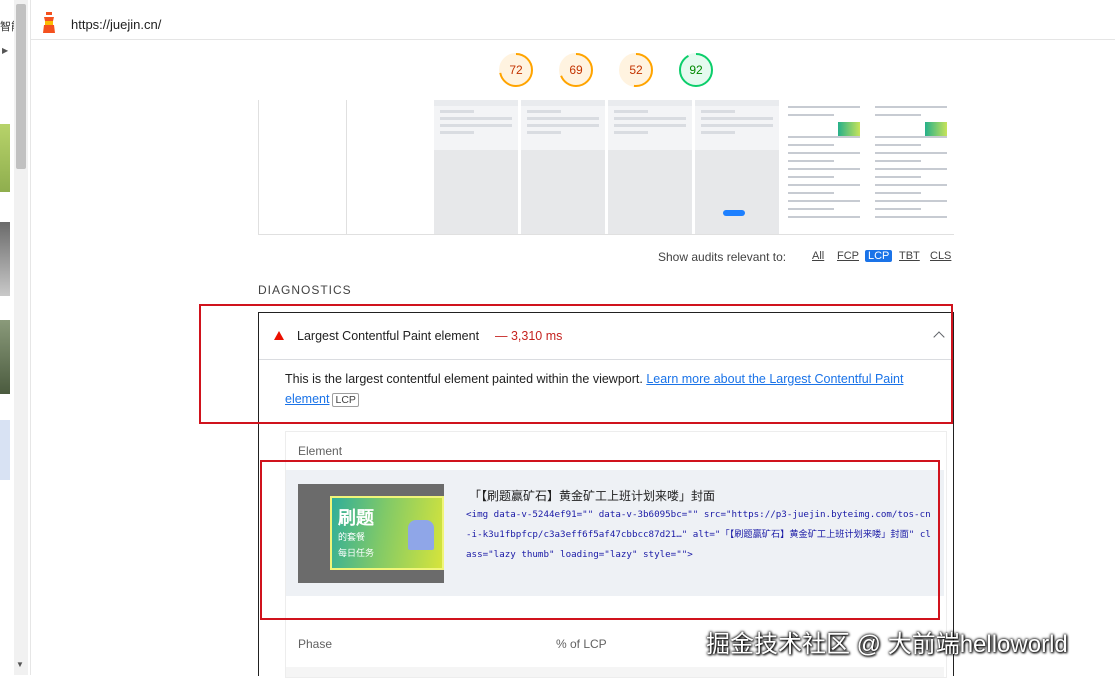 The width and height of the screenshot is (1115, 678). I want to click on background-window-edge: 智能 ▶ ▼, so click(15, 337).